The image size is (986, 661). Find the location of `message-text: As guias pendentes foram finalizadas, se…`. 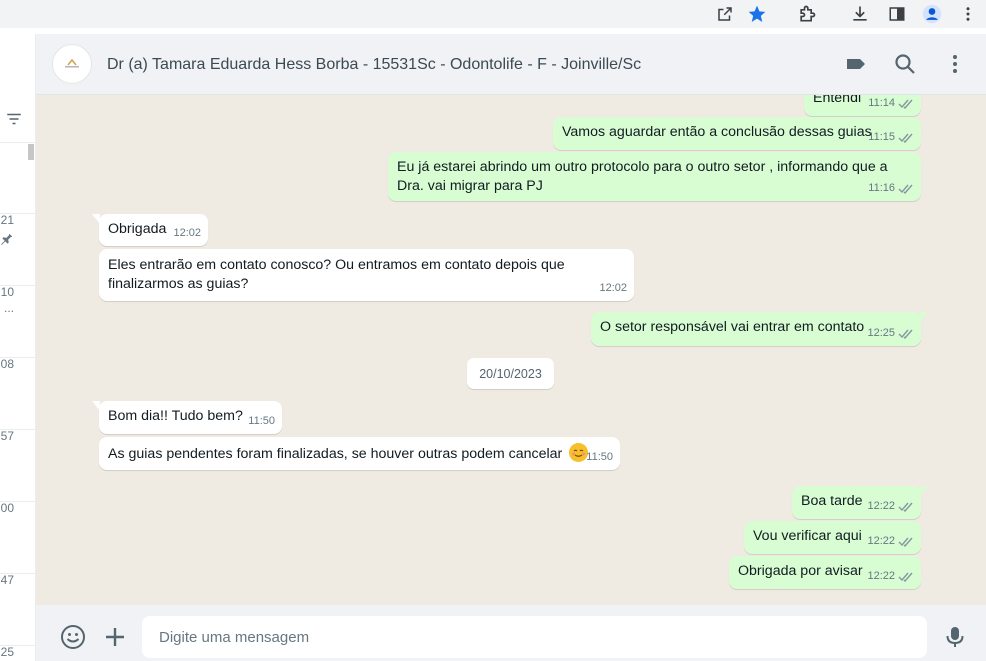

message-text: As guias pendentes foram finalizadas, se… is located at coordinates (335, 454).